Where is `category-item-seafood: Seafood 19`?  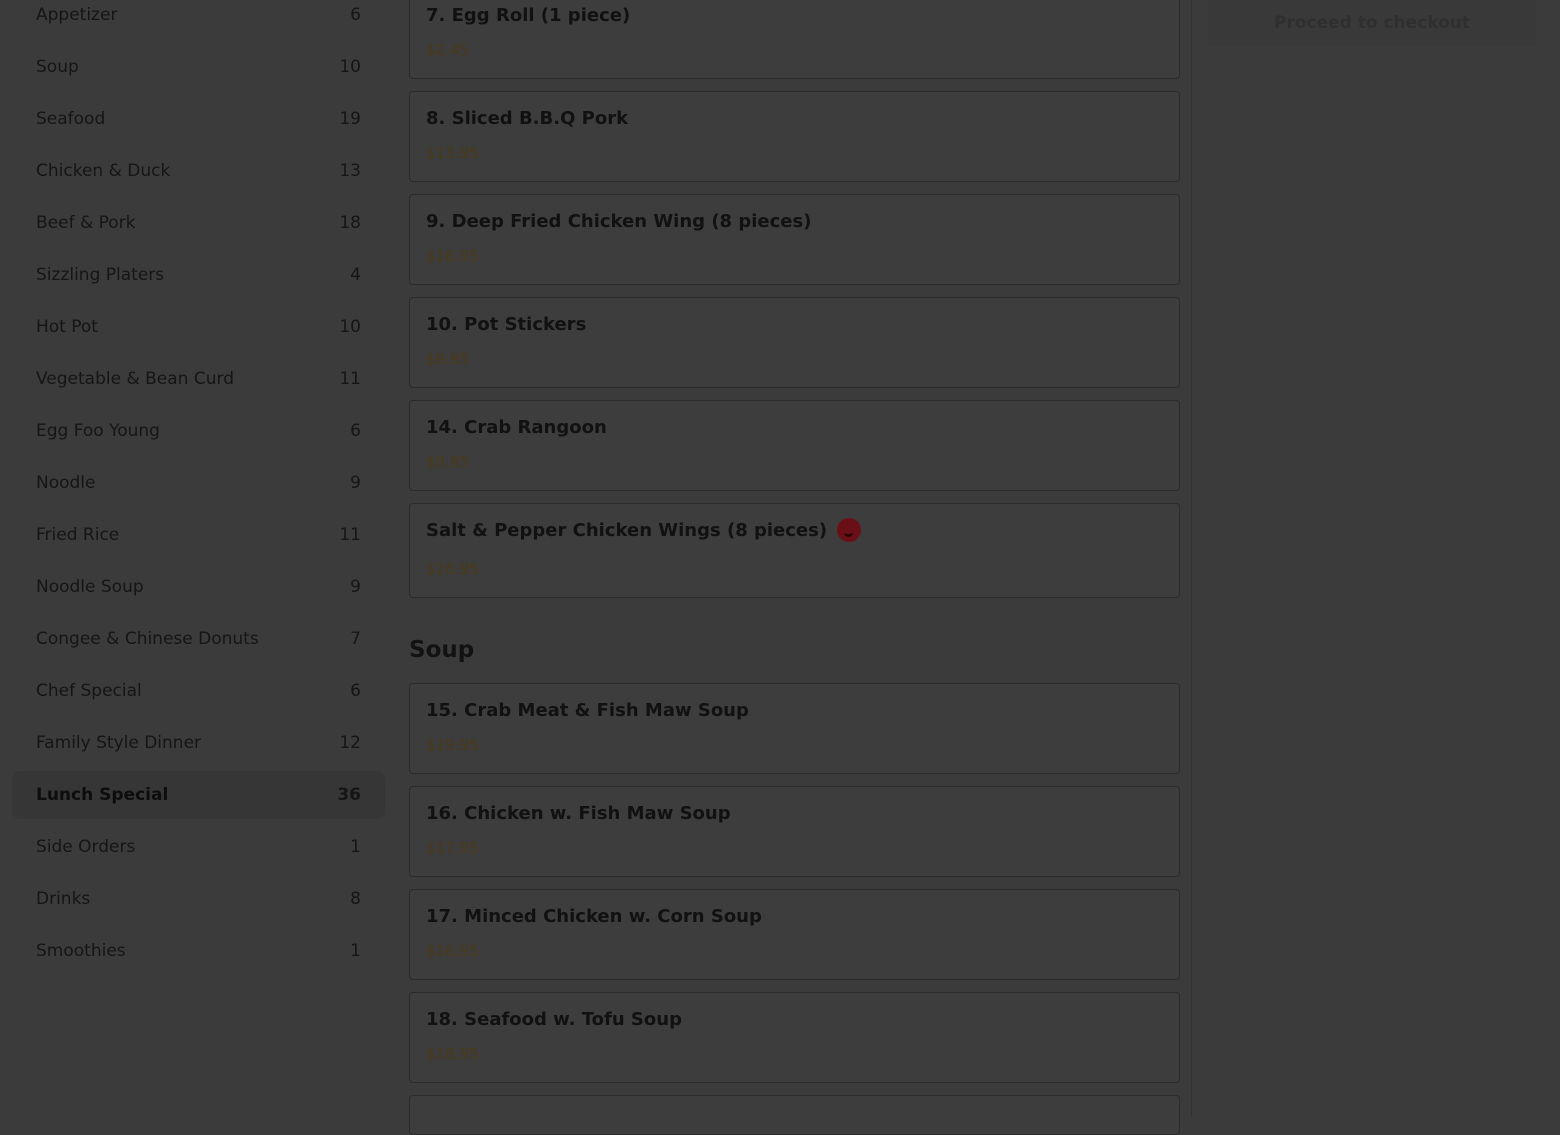
category-item-seafood: Seafood 19 is located at coordinates (198, 119).